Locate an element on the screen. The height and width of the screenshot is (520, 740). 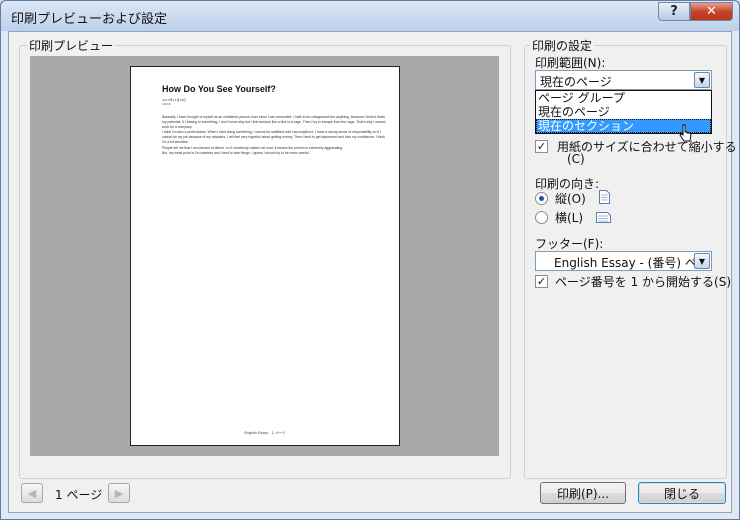
close-icon: ✕ is located at coordinates (711, 11).